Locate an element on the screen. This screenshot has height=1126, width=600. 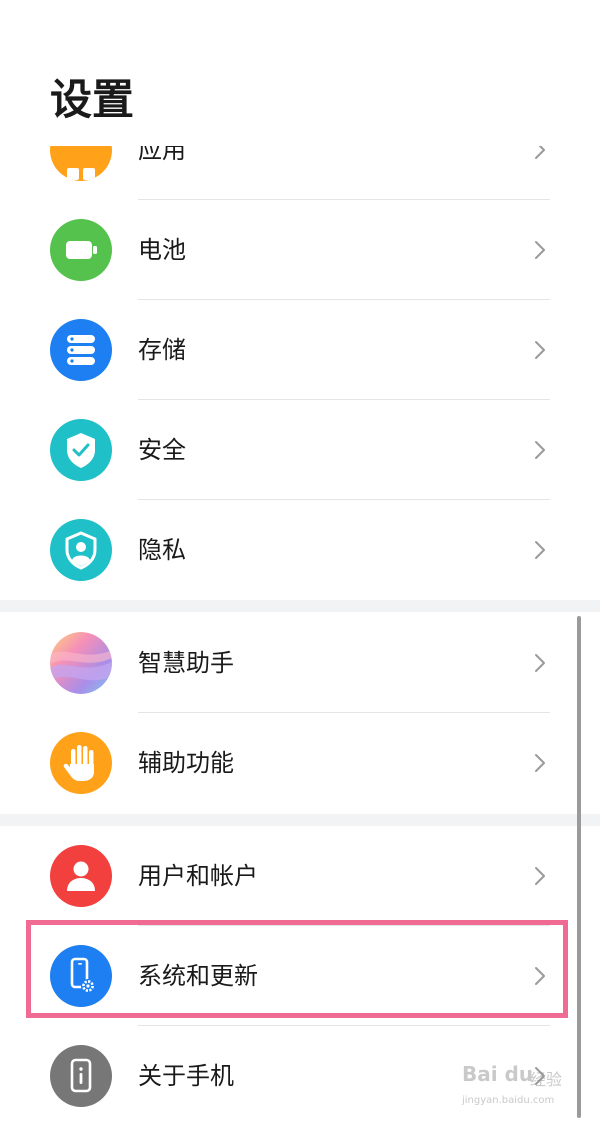
page-title: 设置 is located at coordinates (92, 99).